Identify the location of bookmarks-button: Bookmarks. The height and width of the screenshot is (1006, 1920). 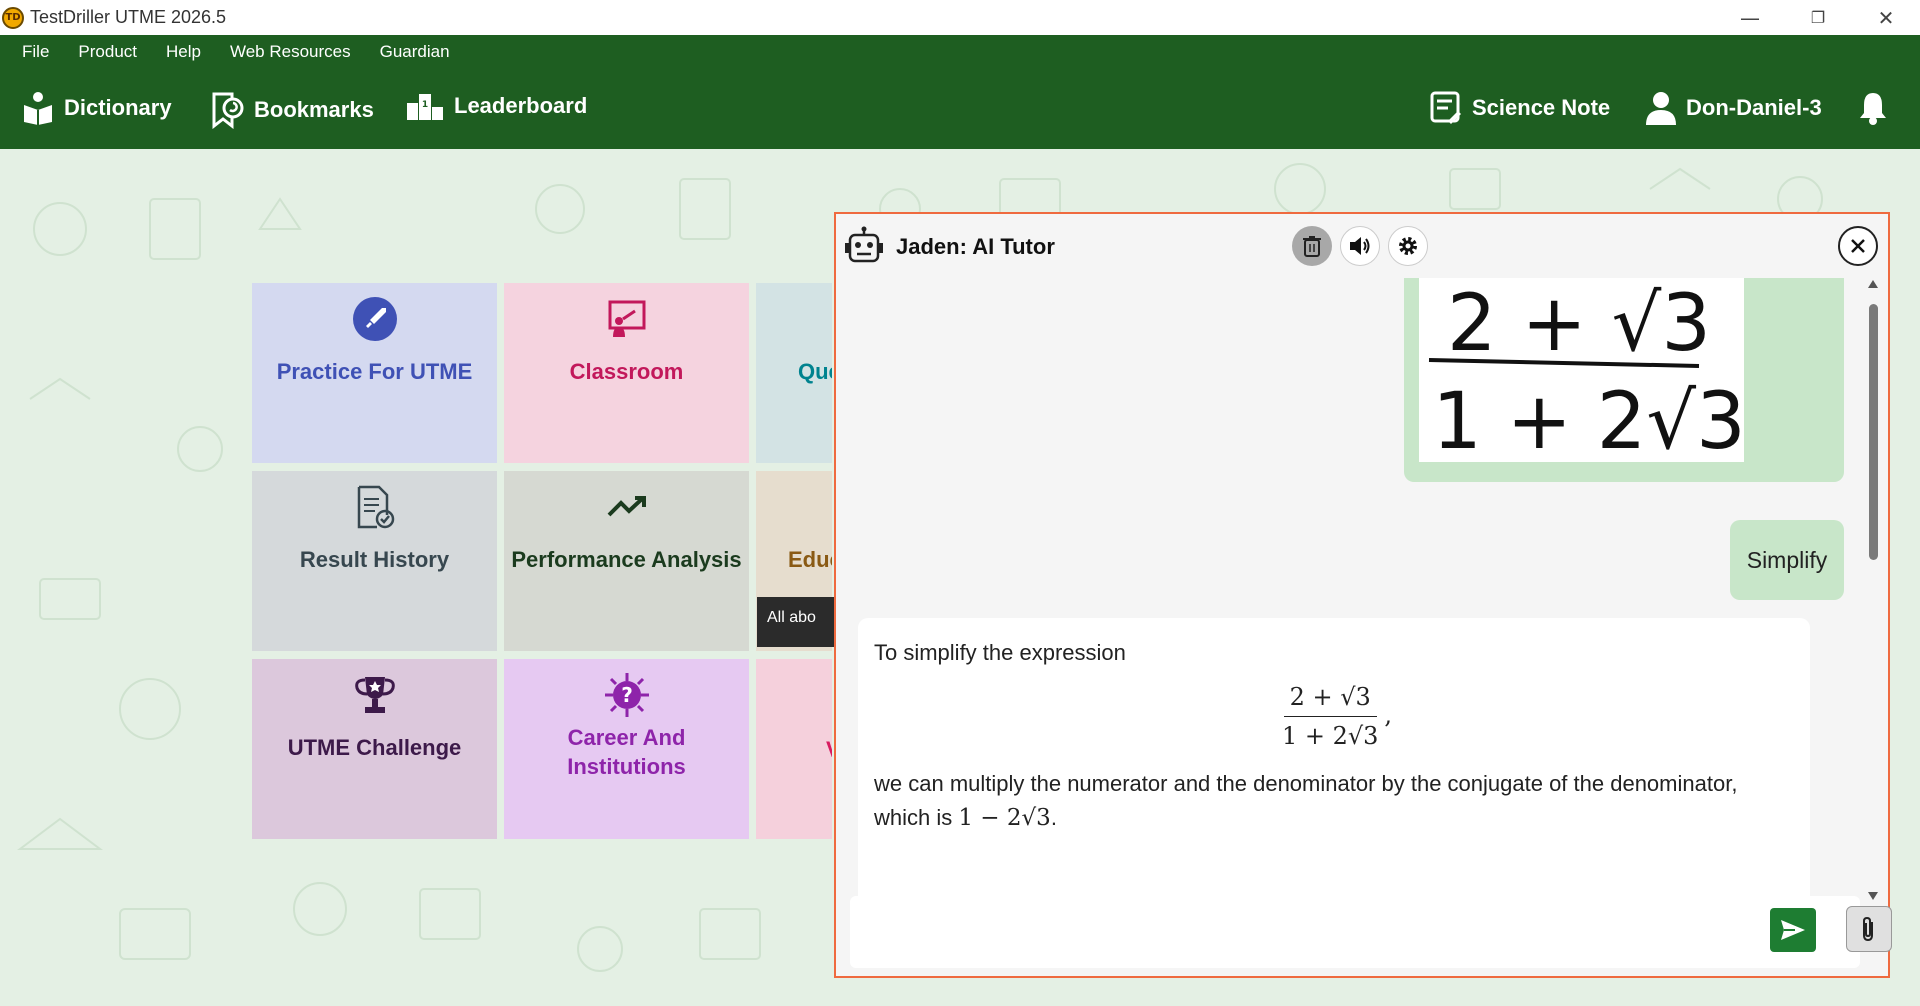
(292, 110).